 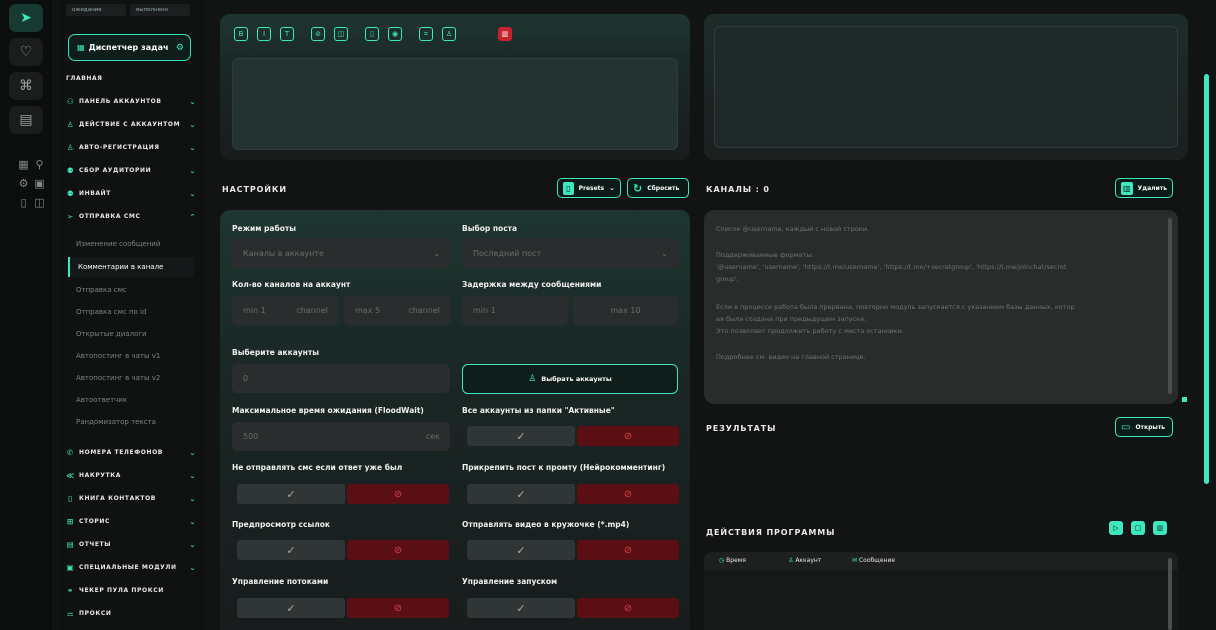 I want to click on sidebar-item-edit-messages: Изменение сообщений, so click(x=131, y=244).